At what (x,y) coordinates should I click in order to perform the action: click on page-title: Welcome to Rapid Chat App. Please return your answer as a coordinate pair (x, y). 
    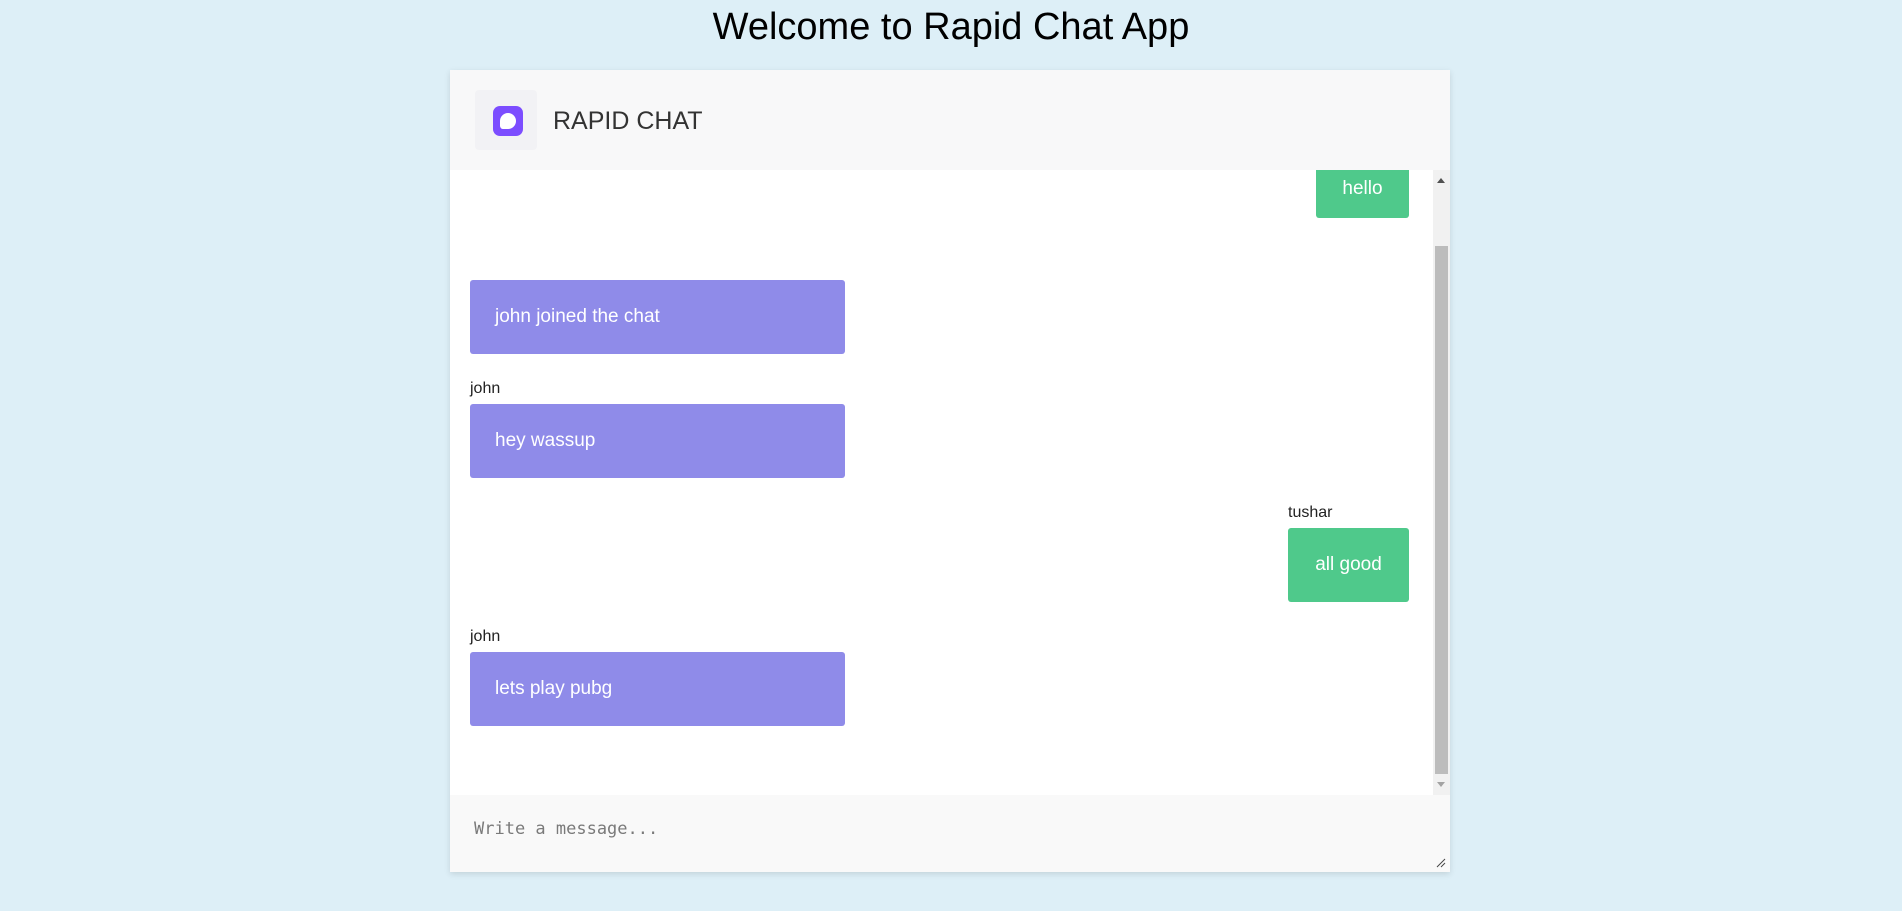
    Looking at the image, I should click on (951, 27).